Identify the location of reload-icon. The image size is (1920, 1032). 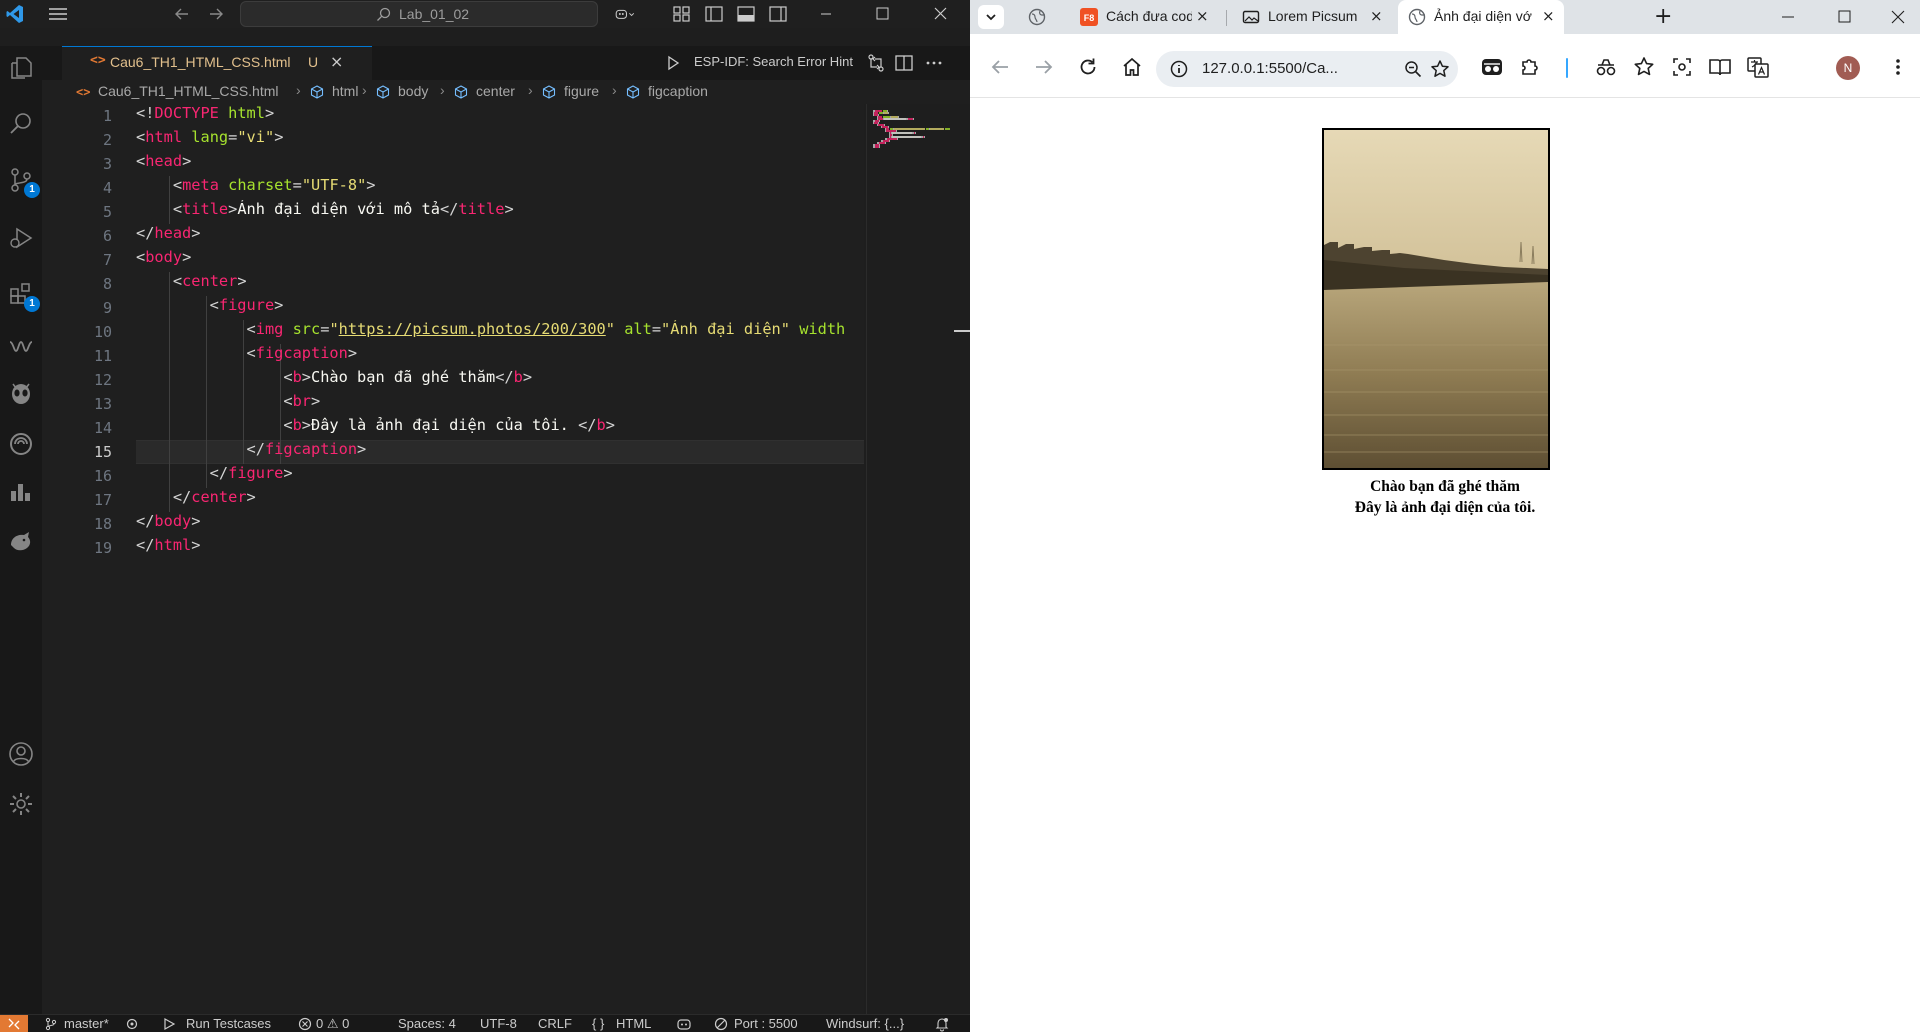
(1088, 67).